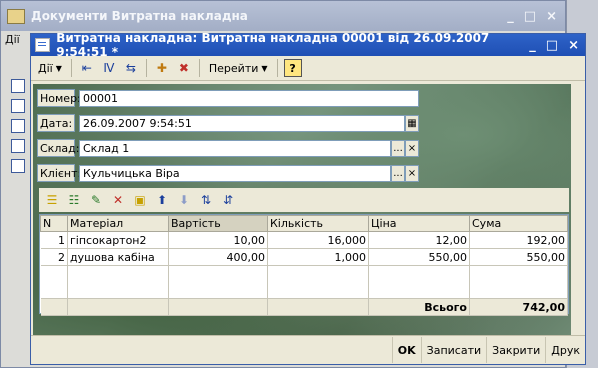  I want to click on move-up-icon: ⬆, so click(162, 200).